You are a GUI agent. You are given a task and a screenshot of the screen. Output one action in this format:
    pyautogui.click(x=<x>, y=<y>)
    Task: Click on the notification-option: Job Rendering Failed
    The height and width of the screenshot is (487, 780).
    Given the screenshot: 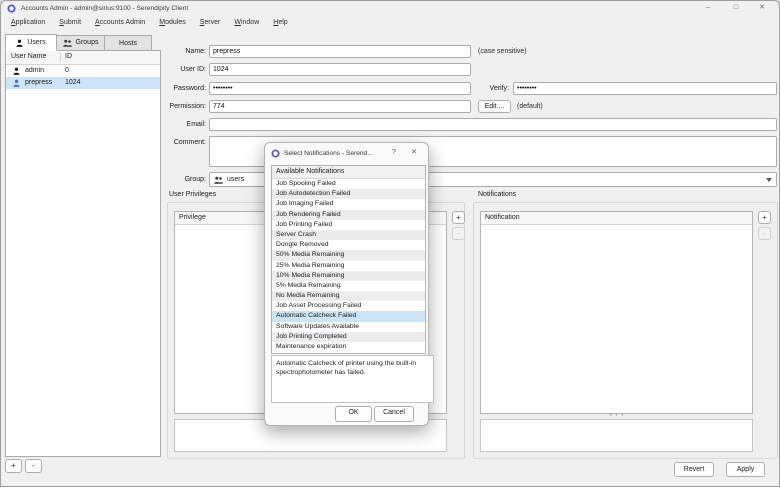 What is the action you would take?
    pyautogui.click(x=348, y=214)
    